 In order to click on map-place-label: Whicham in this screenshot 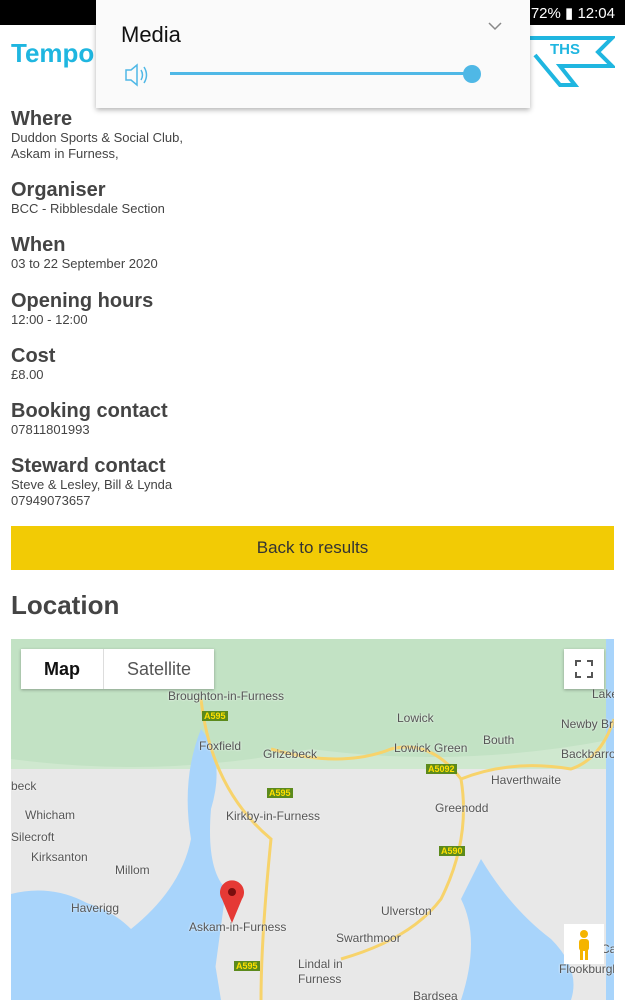, I will do `click(50, 815)`.